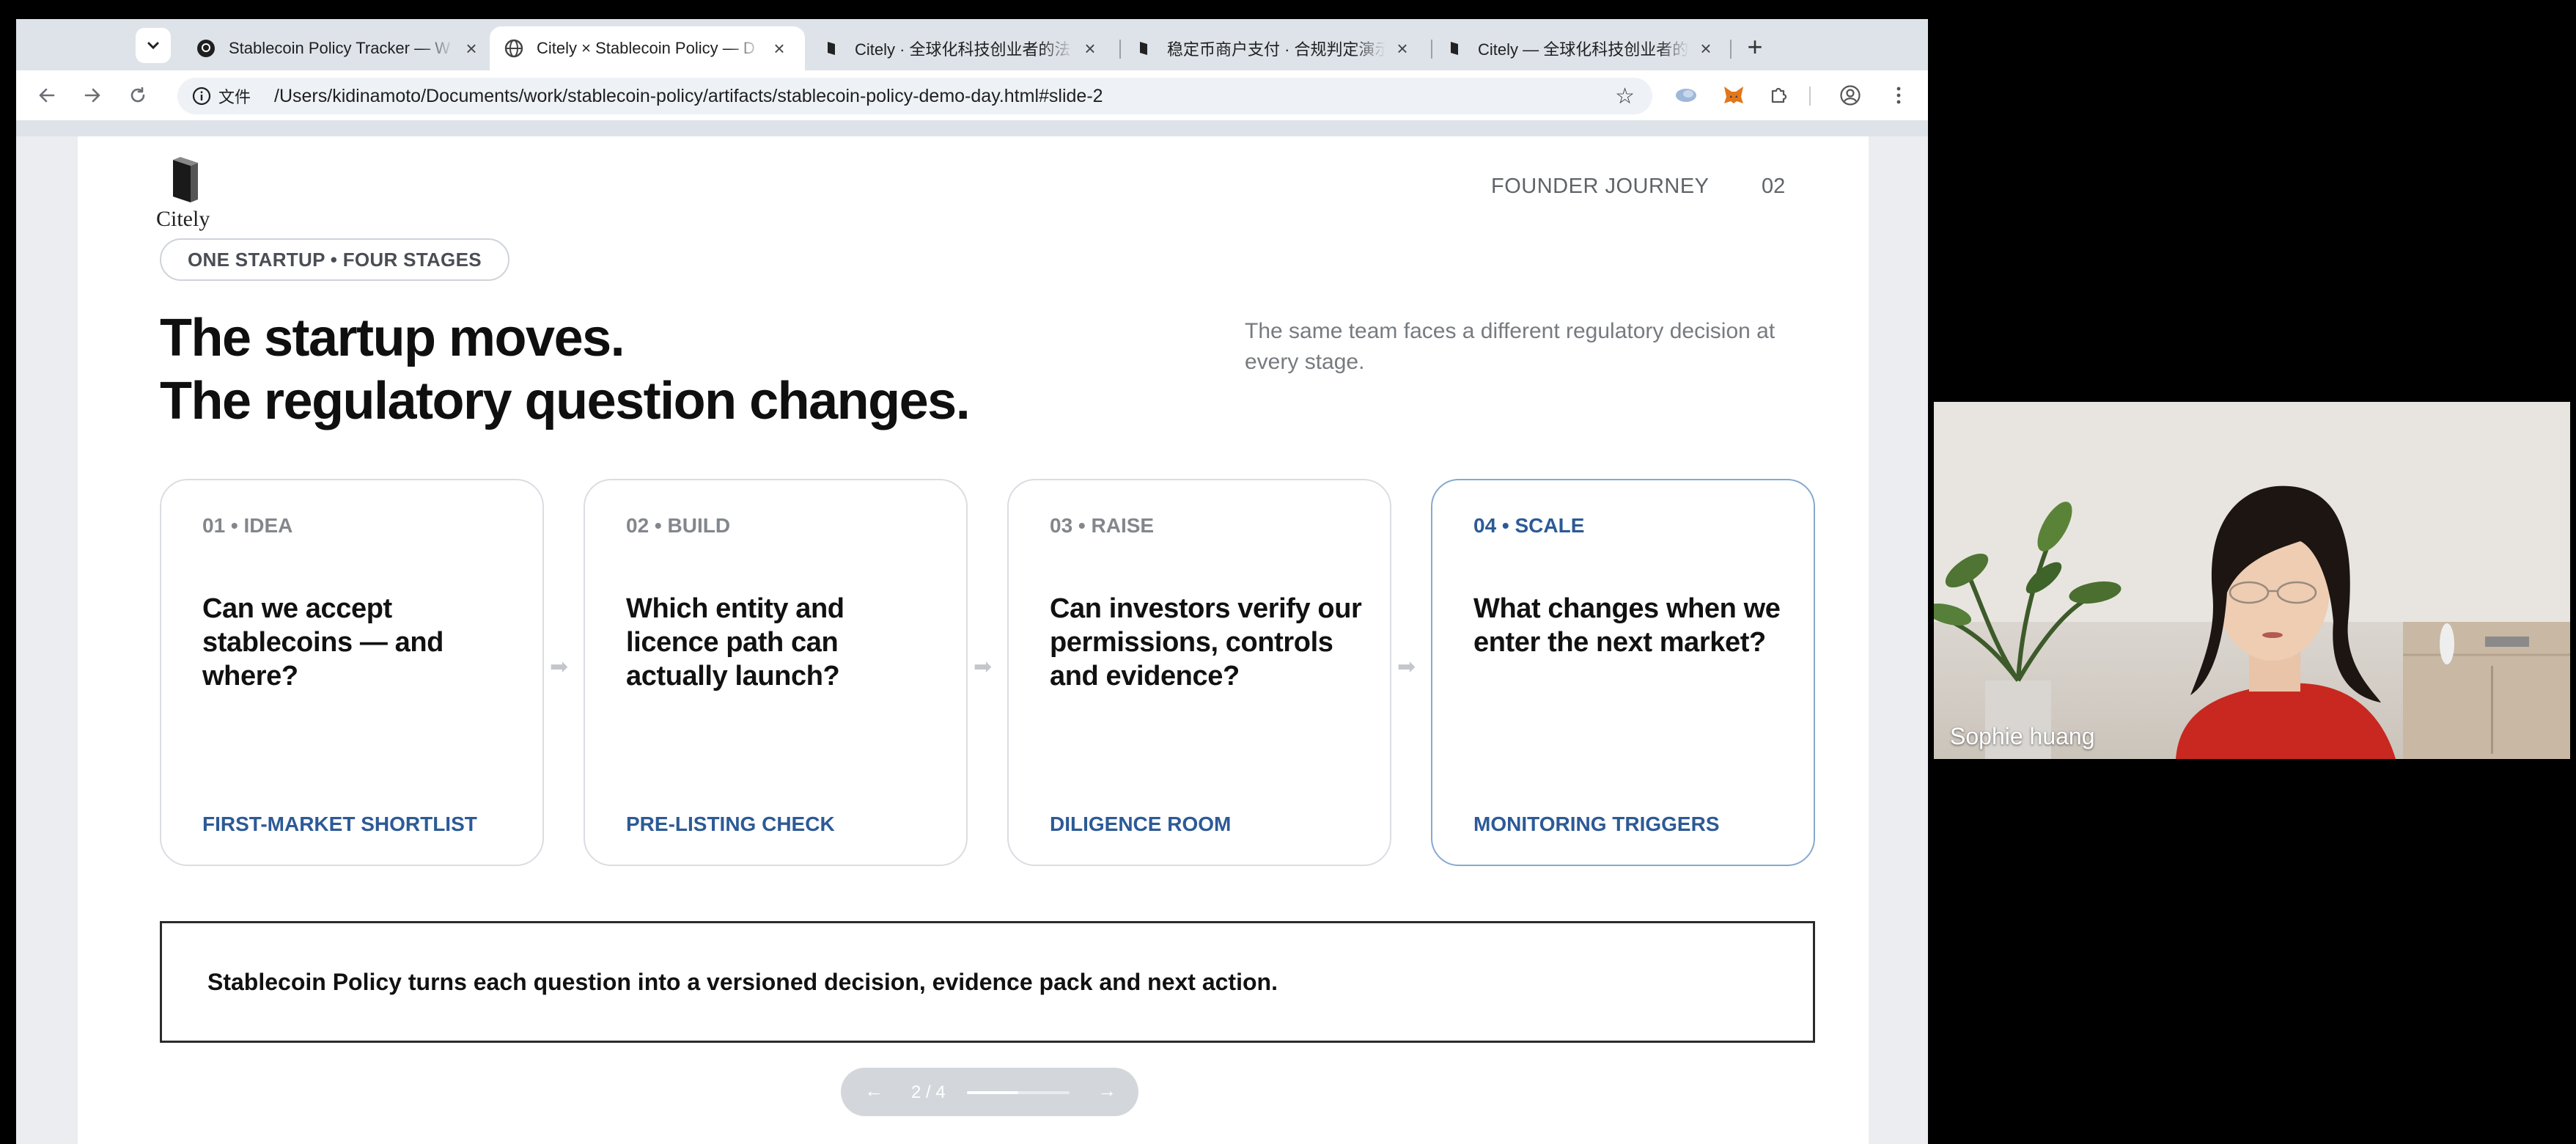 The height and width of the screenshot is (1144, 2576). I want to click on card-deliverable: FIRST-MARKET SHORTLIST, so click(339, 824).